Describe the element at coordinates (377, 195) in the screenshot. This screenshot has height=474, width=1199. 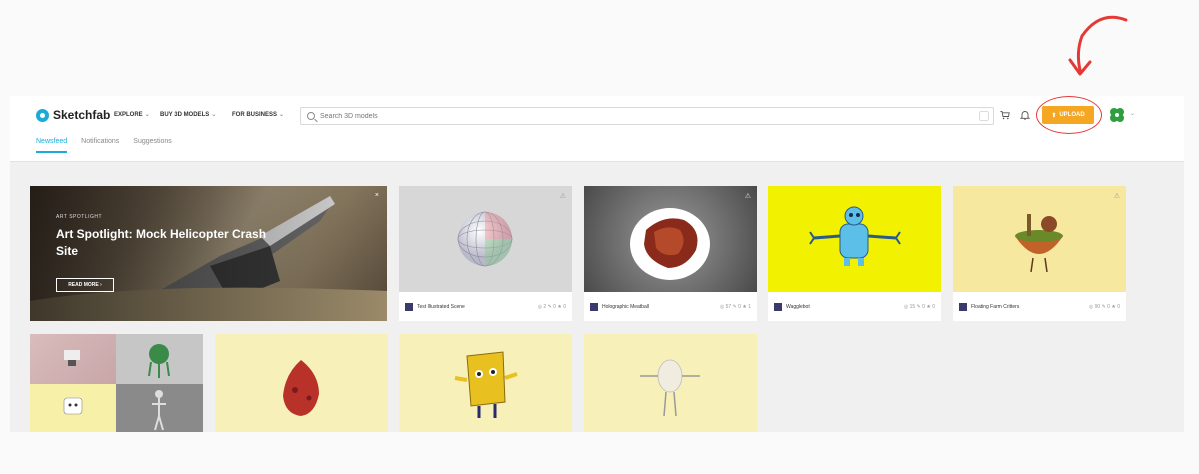
I see `close-icon: ×` at that location.